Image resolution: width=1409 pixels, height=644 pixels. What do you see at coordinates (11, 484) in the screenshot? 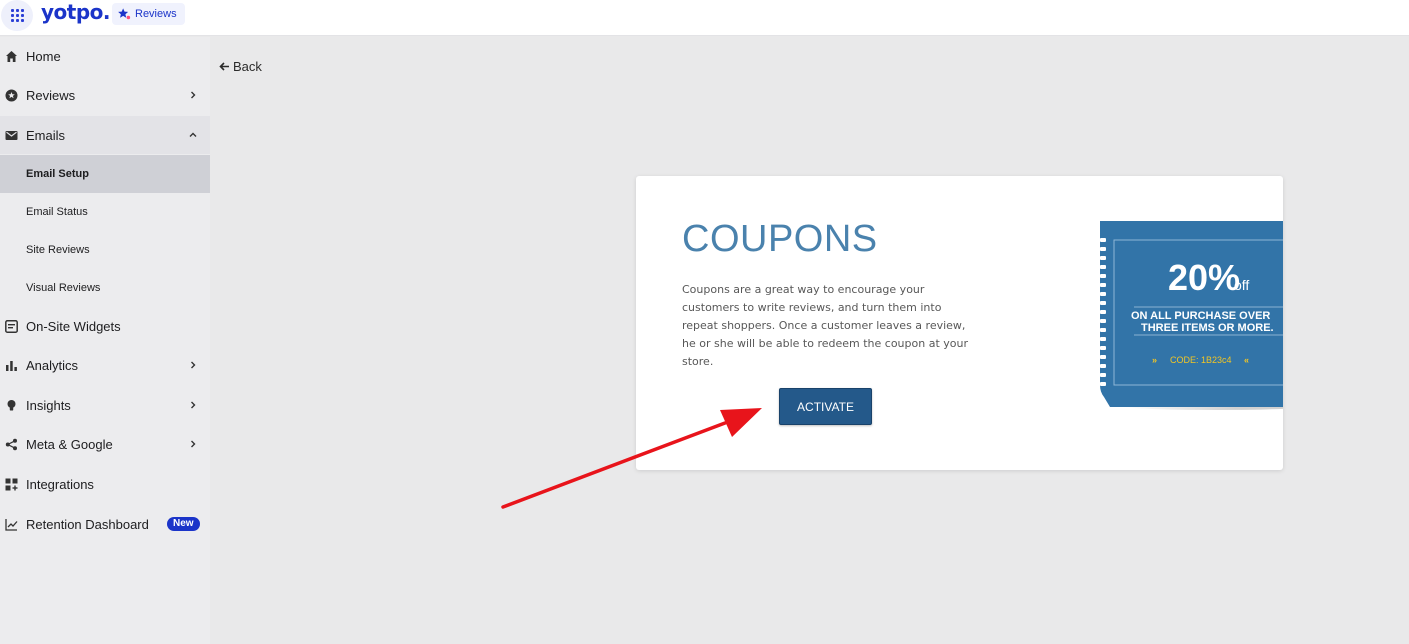
I see `integrations-icon` at bounding box center [11, 484].